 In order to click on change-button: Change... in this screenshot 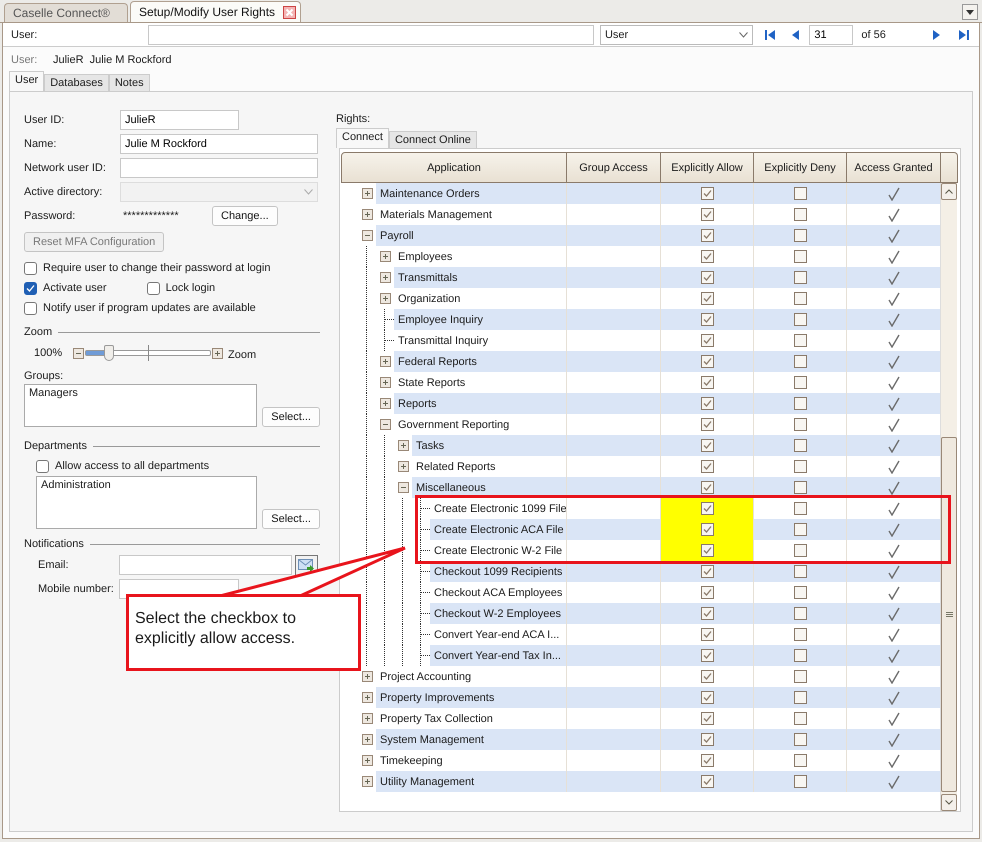, I will do `click(245, 216)`.